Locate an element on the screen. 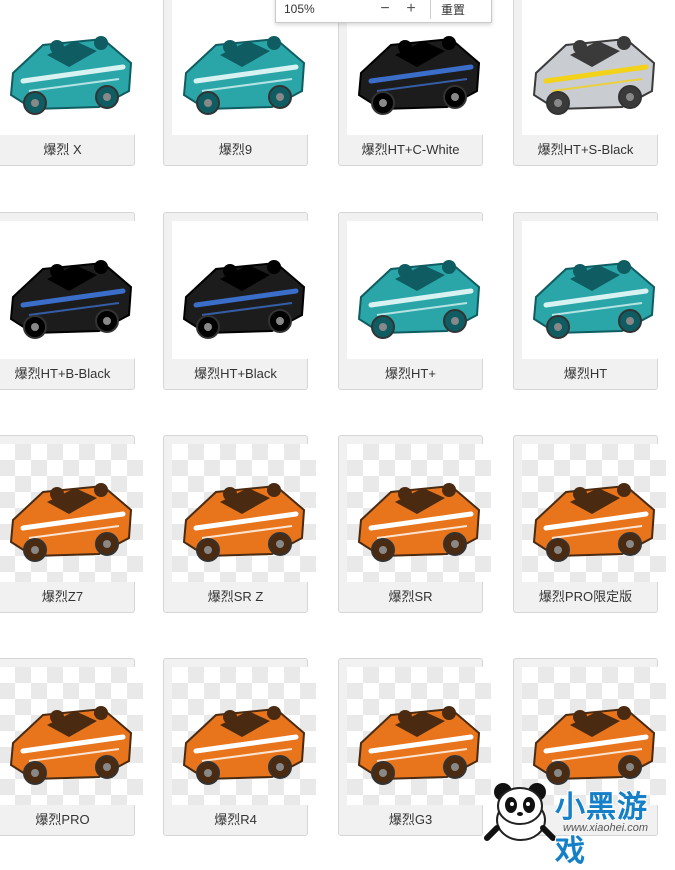 This screenshot has height=870, width=675. kart-card: 爆烈HT+B-Black is located at coordinates (71, 301).